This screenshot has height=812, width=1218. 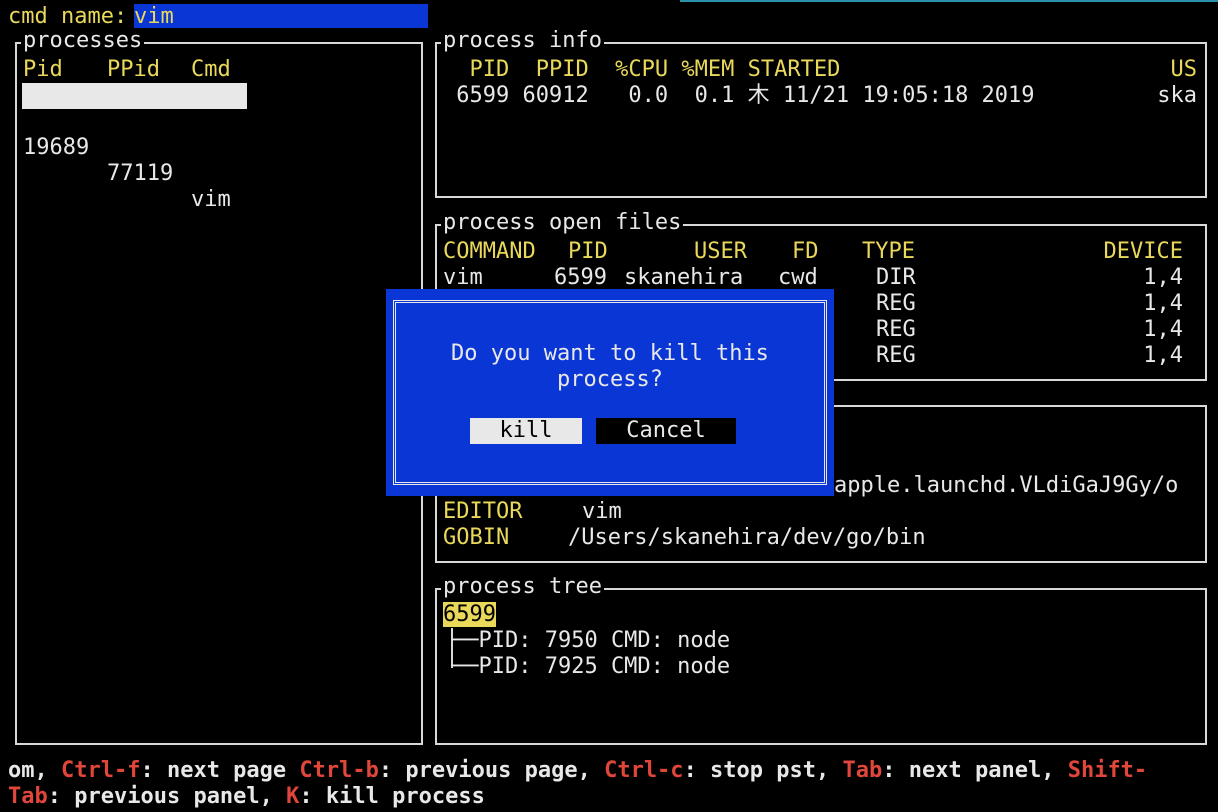 I want to click on open-files-header-pid: PID, so click(x=588, y=251).